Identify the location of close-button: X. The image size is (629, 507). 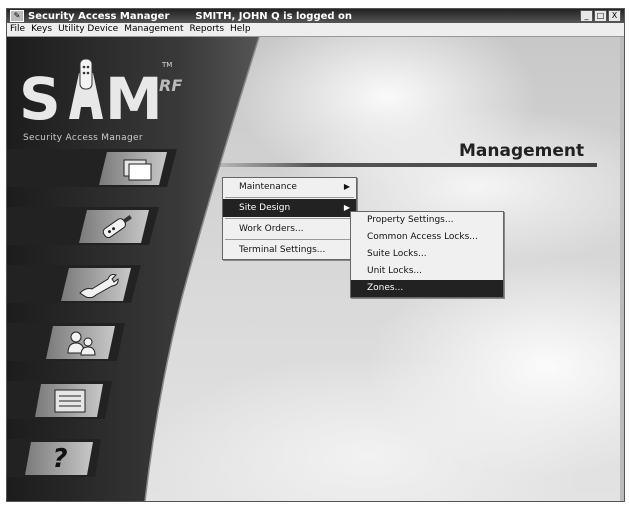
(614, 16).